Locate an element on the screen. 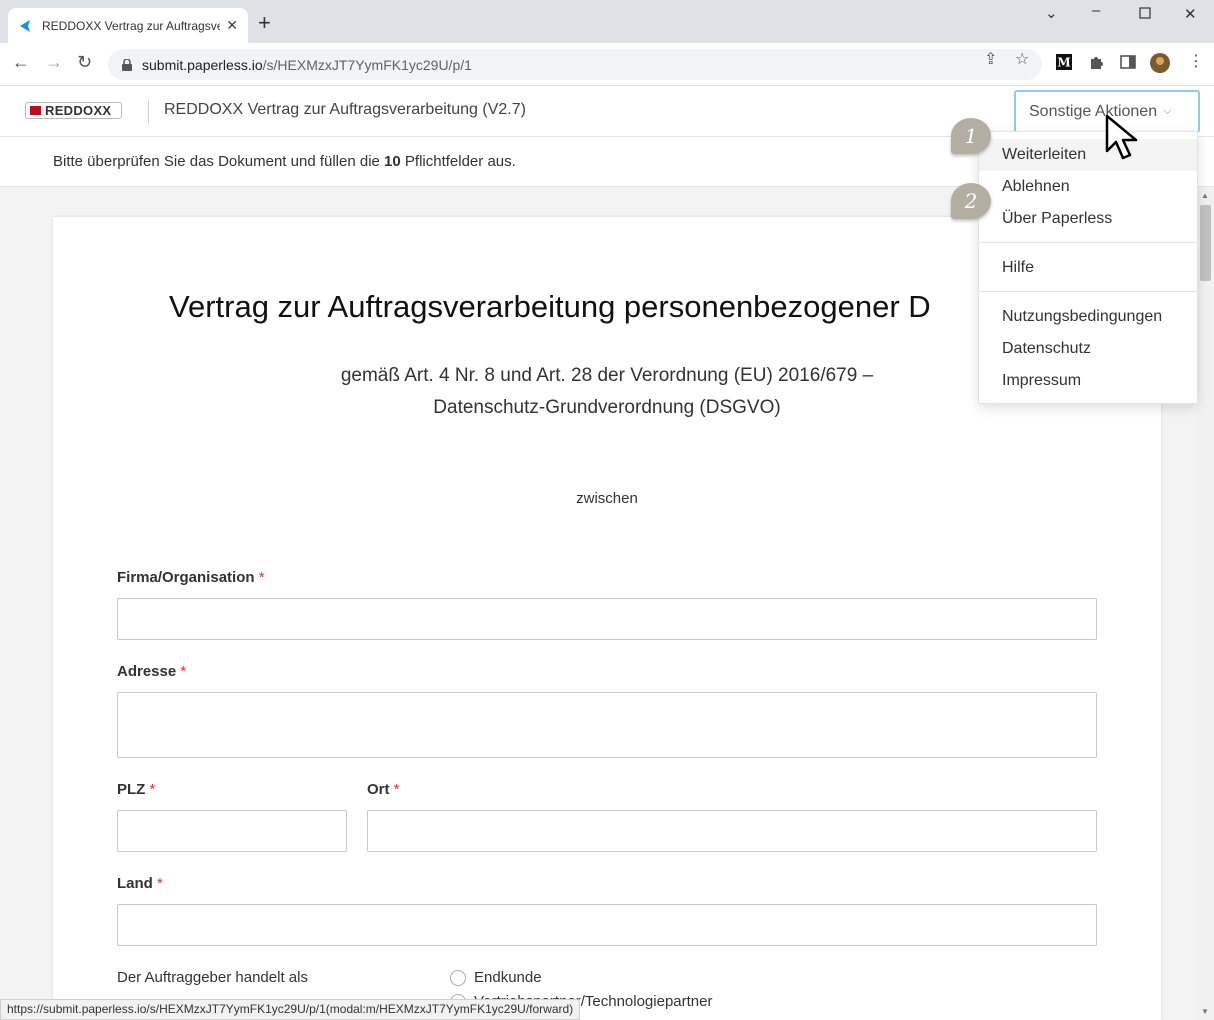 Image resolution: width=1214 pixels, height=1020 pixels. country-input is located at coordinates (607, 925).